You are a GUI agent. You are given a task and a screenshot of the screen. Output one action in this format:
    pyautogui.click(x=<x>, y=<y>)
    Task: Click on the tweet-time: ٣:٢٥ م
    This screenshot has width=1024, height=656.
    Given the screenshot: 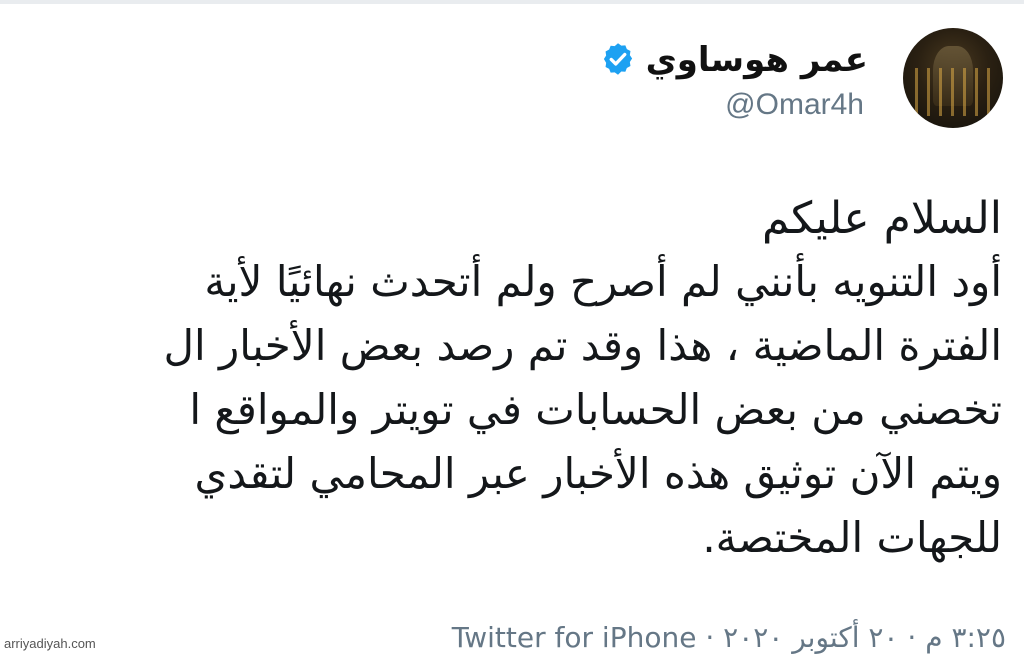 What is the action you would take?
    pyautogui.click(x=965, y=637)
    